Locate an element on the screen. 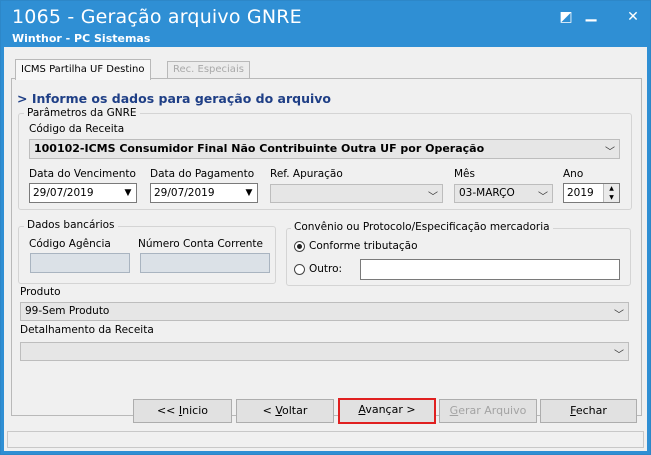 This screenshot has width=651, height=455. outro-radio is located at coordinates (299, 269).